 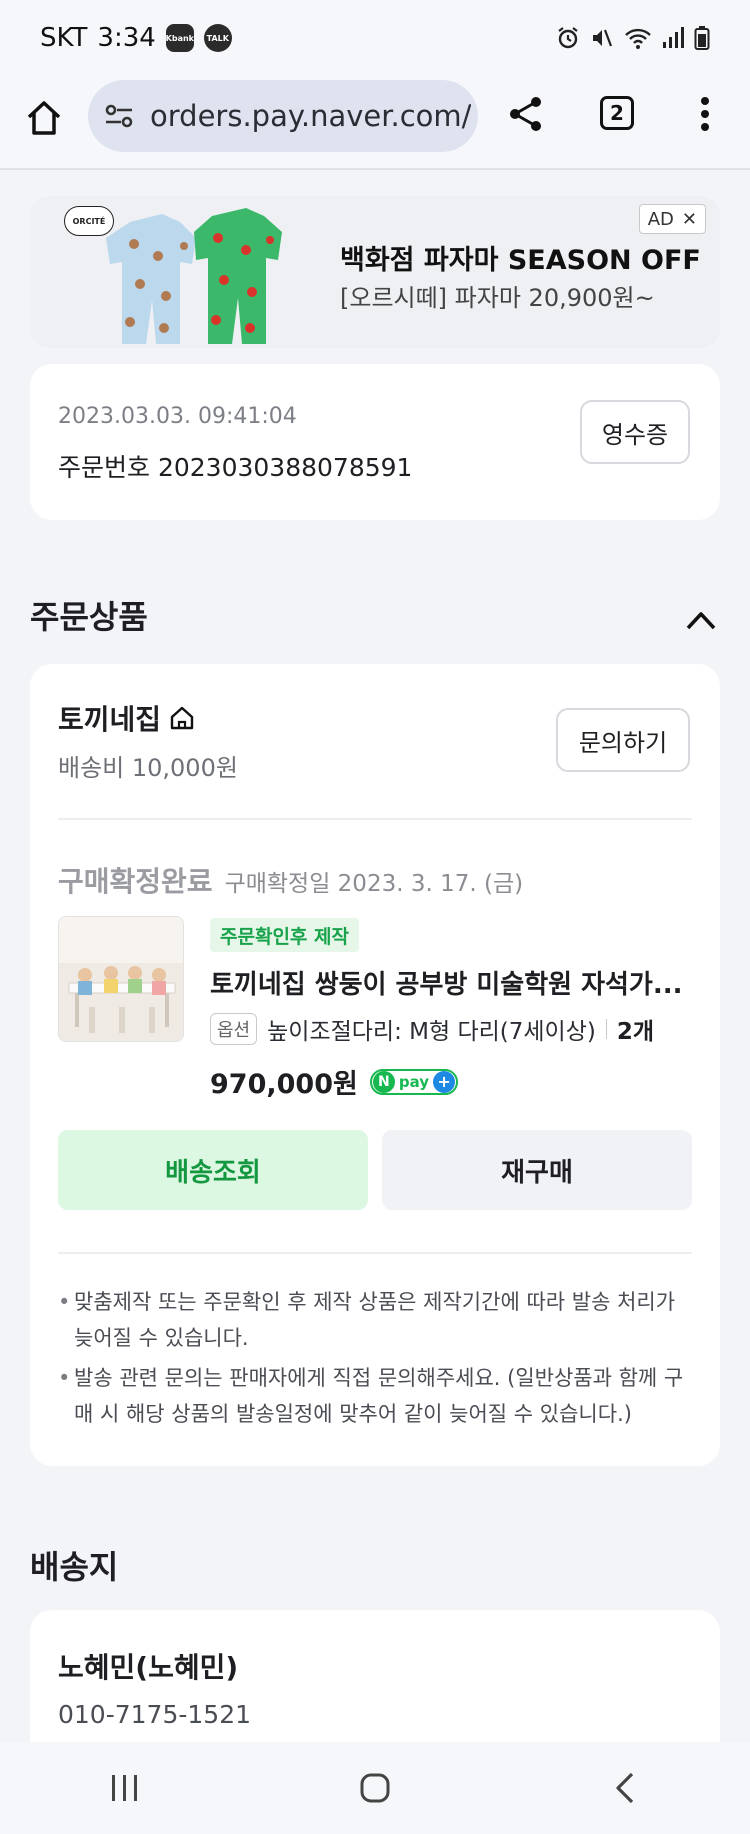 I want to click on back-button, so click(x=625, y=1788).